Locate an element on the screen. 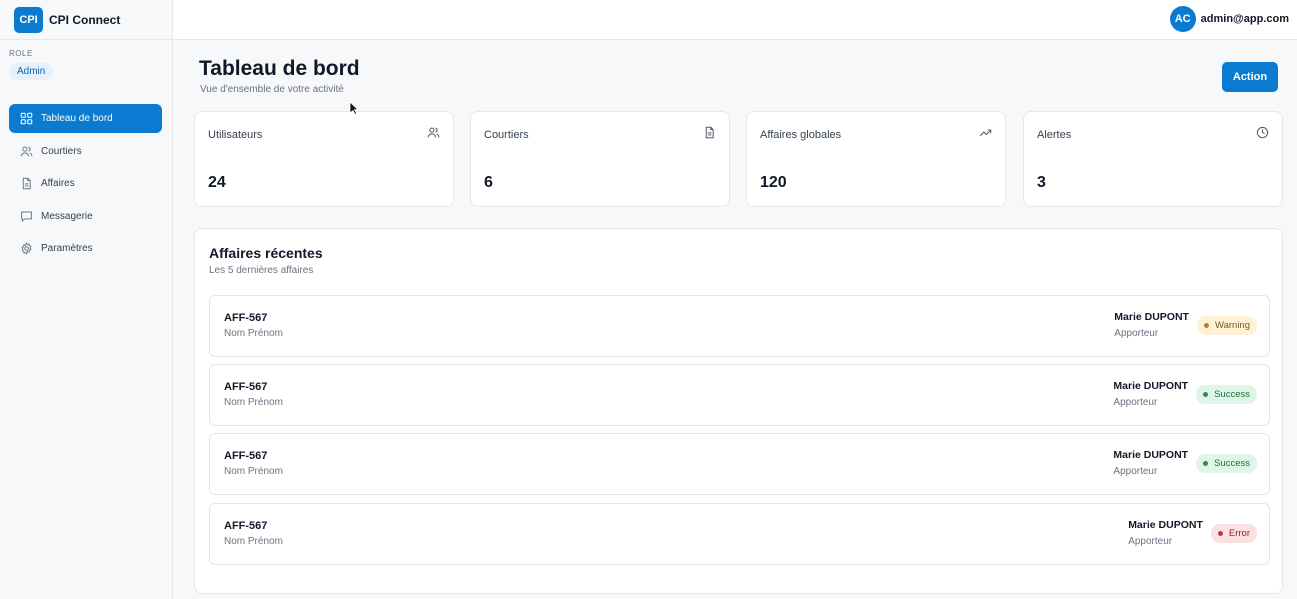 The width and height of the screenshot is (1297, 599). stat-label: Alertes is located at coordinates (1054, 135).